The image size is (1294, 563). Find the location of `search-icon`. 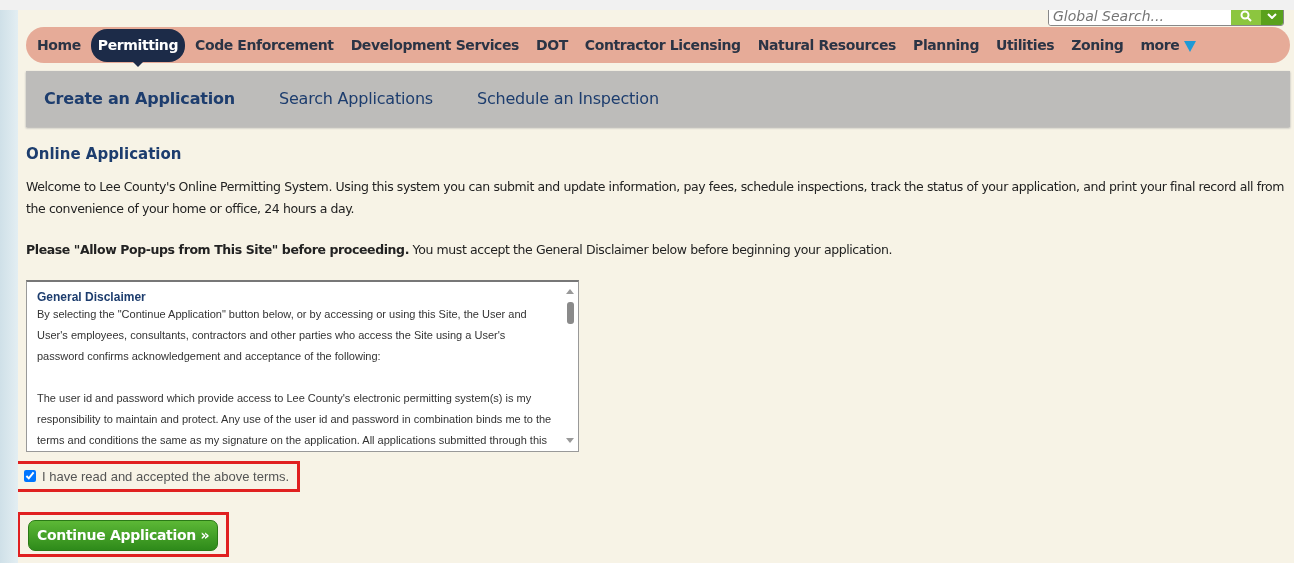

search-icon is located at coordinates (1246, 16).